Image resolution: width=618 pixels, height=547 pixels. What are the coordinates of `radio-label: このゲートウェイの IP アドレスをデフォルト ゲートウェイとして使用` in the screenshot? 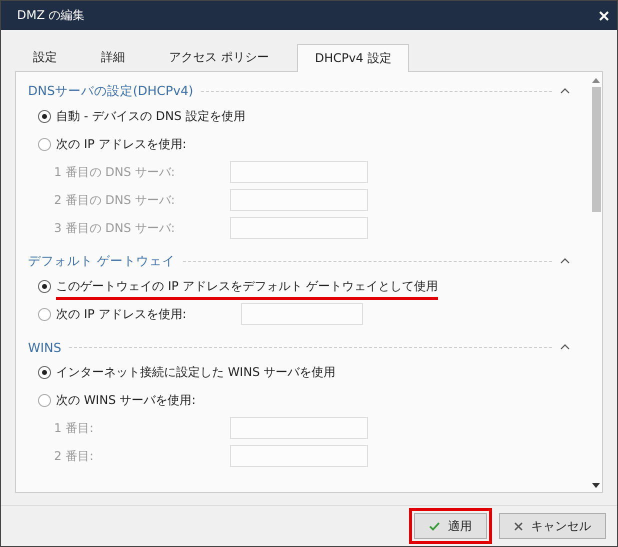 It's located at (247, 289).